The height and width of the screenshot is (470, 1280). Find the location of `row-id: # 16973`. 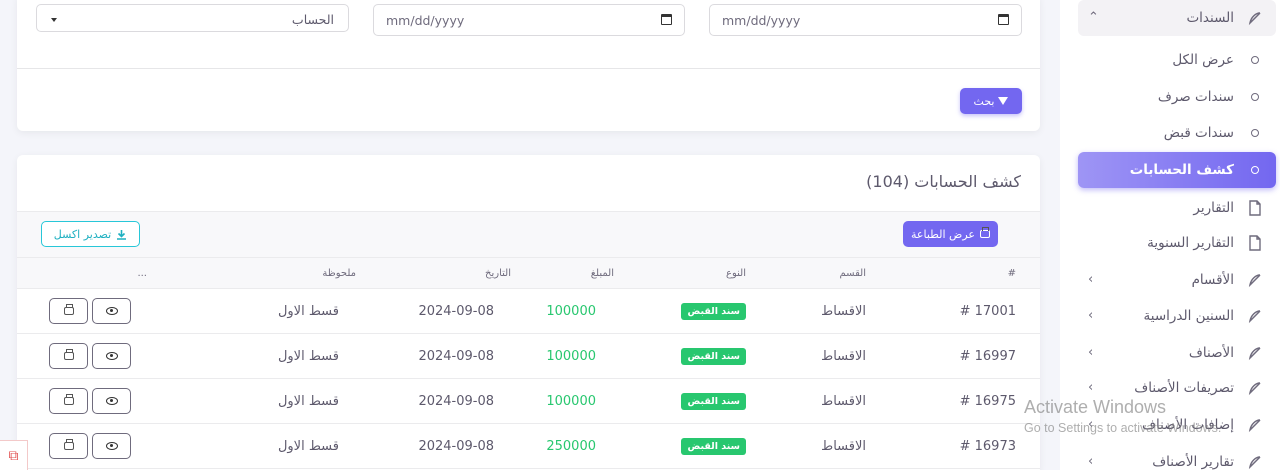

row-id: # 16973 is located at coordinates (987, 446).